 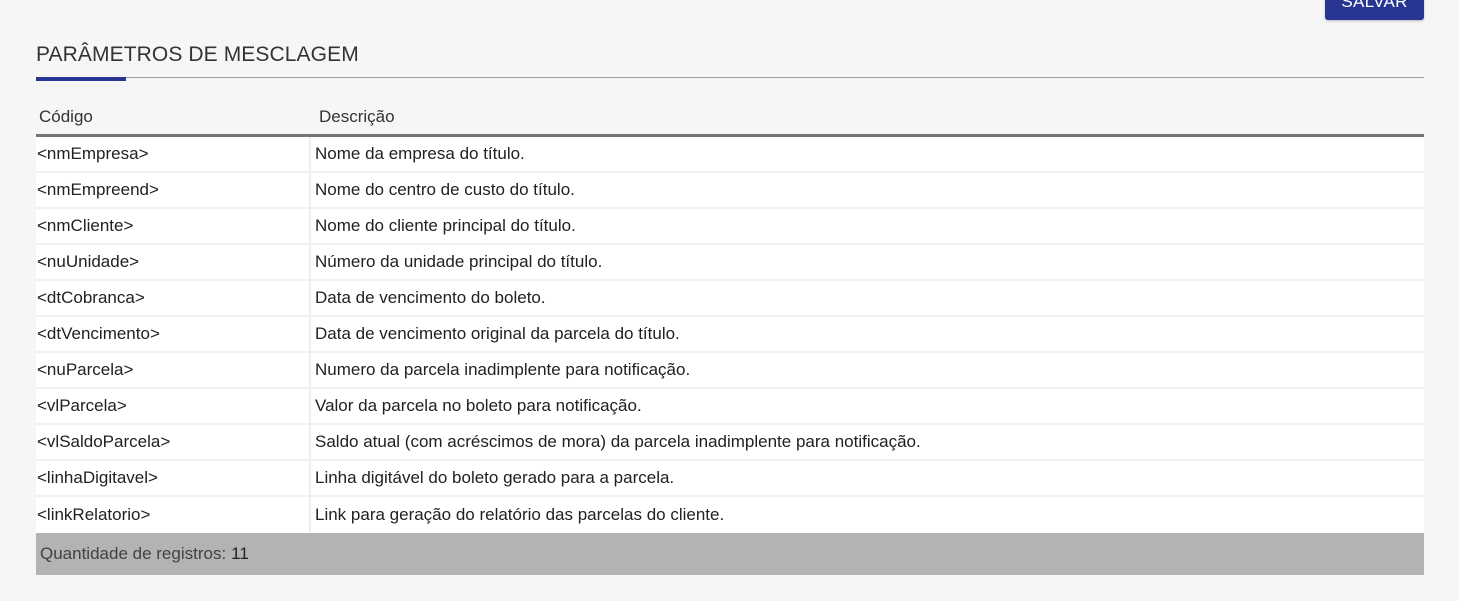 I want to click on save-button: SALVAR, so click(x=1374, y=10).